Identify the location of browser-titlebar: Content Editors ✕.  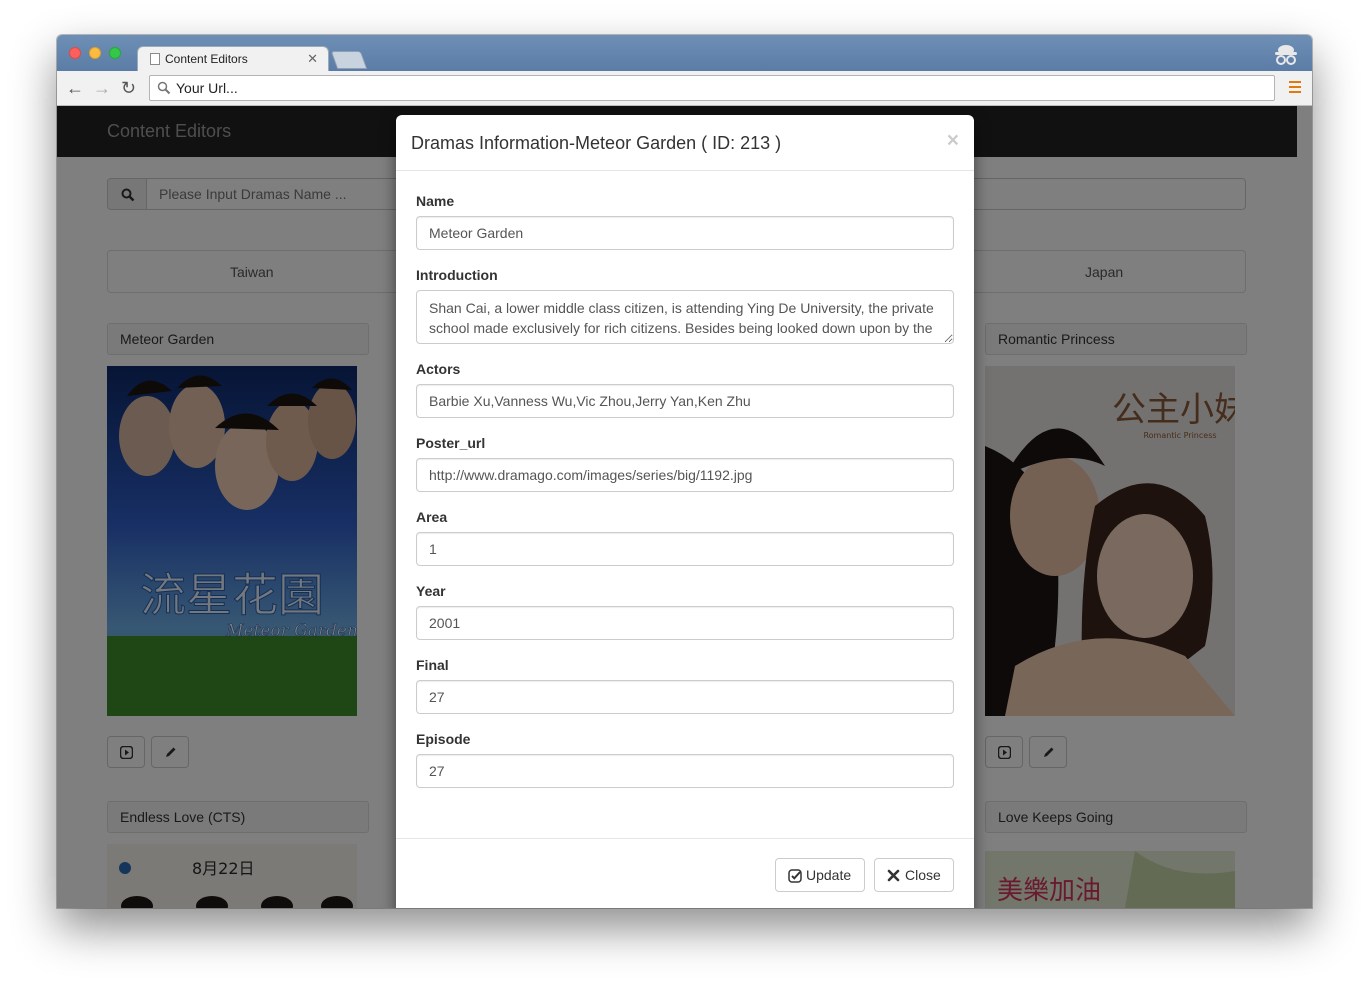
(684, 53).